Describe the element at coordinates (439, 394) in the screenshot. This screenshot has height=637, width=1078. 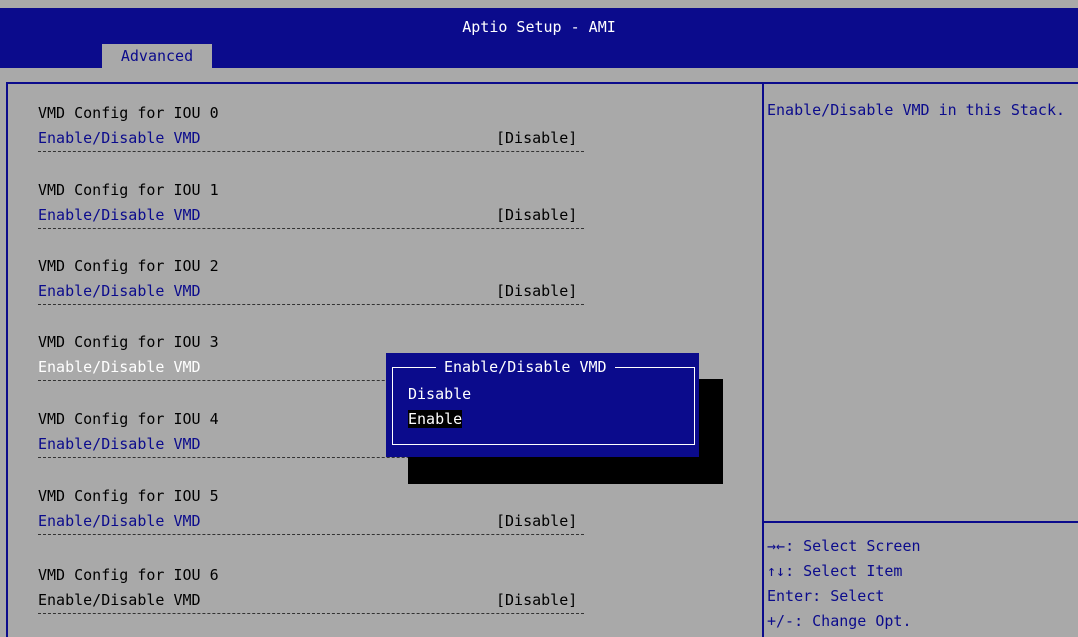
I see `popup-option-disable: Disable` at that location.